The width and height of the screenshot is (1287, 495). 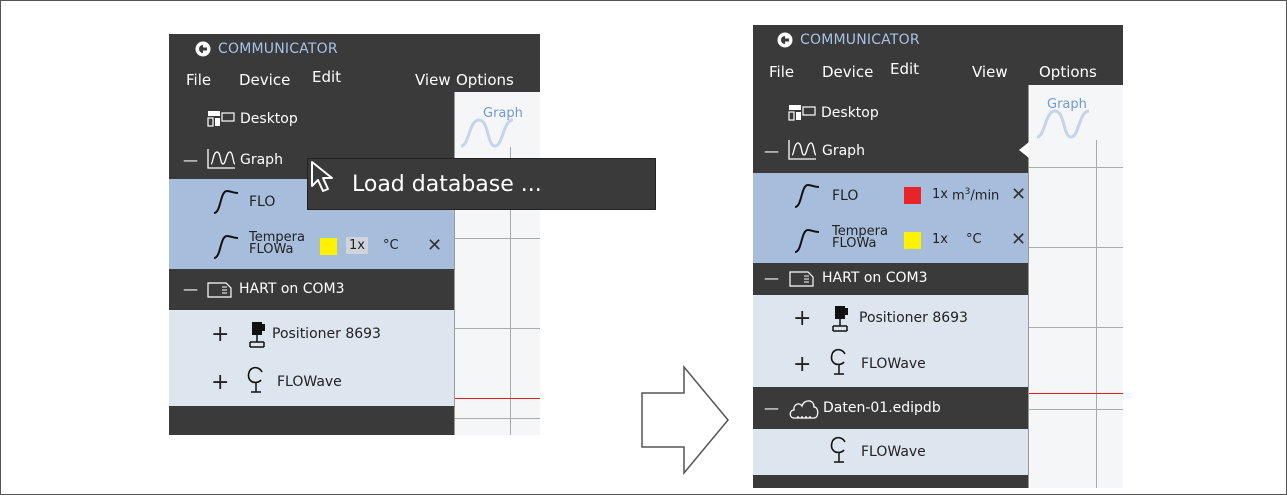 I want to click on tree-item-label: Graph, so click(x=261, y=159).